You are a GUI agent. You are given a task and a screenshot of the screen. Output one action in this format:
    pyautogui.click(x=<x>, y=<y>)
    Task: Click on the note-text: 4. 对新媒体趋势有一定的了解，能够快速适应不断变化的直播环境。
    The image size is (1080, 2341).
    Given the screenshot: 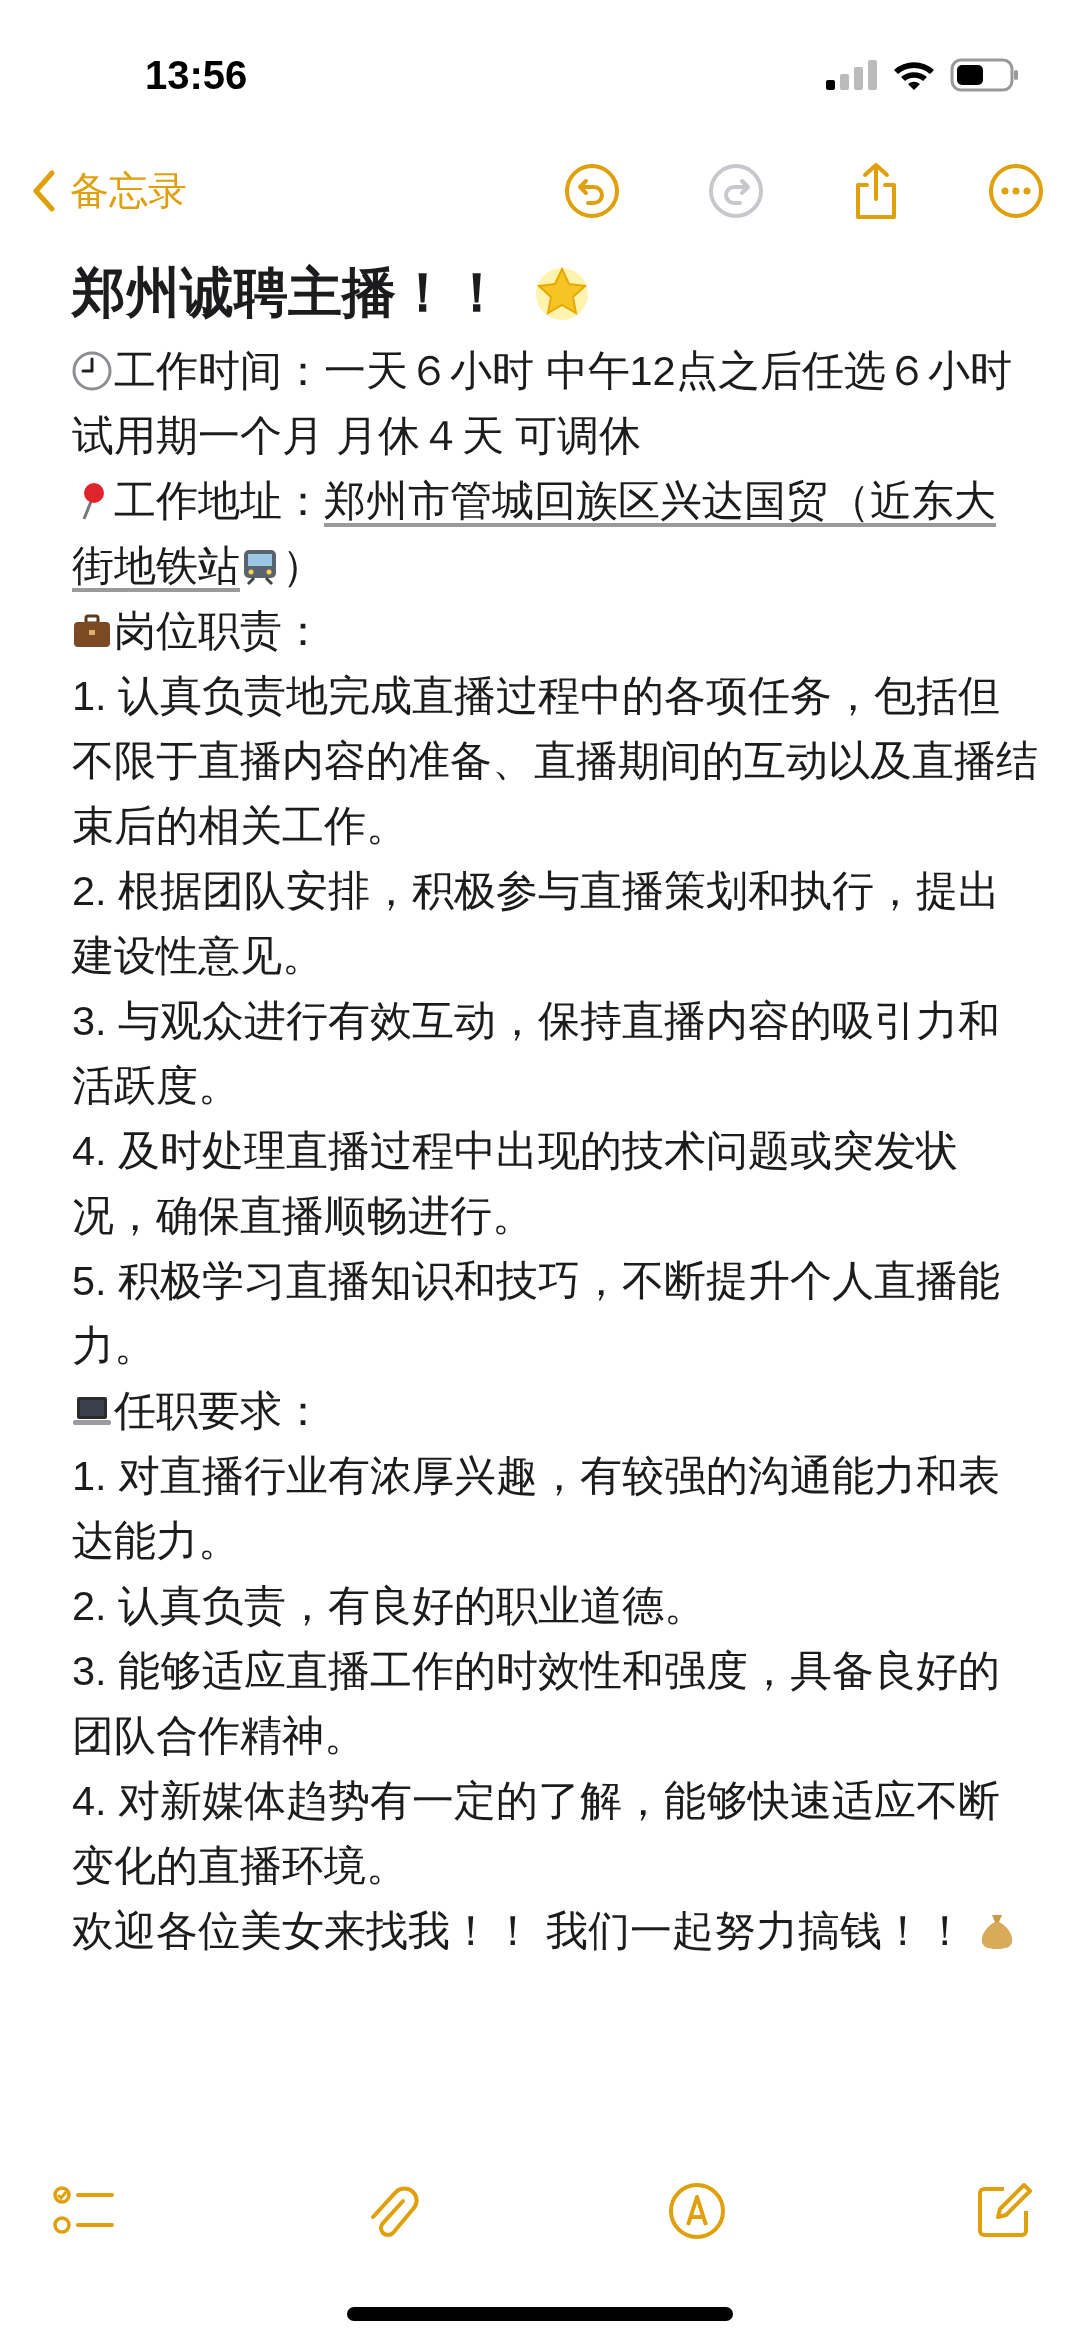 What is the action you would take?
    pyautogui.click(x=536, y=1833)
    